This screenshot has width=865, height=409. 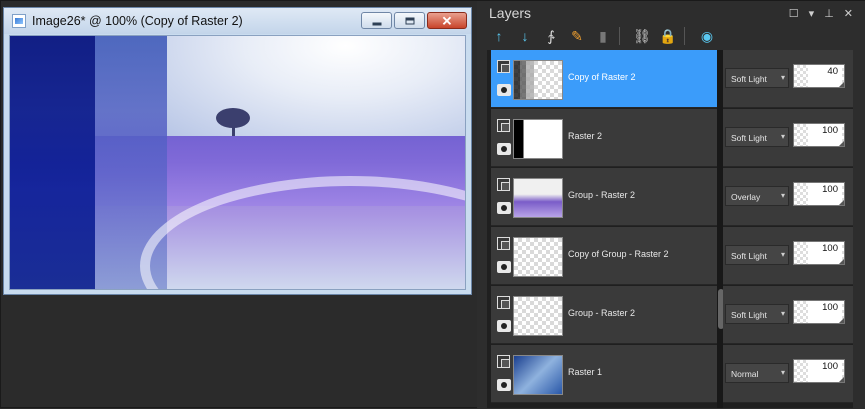 What do you see at coordinates (848, 13) in the screenshot?
I see `palette-close-icon: ✕` at bounding box center [848, 13].